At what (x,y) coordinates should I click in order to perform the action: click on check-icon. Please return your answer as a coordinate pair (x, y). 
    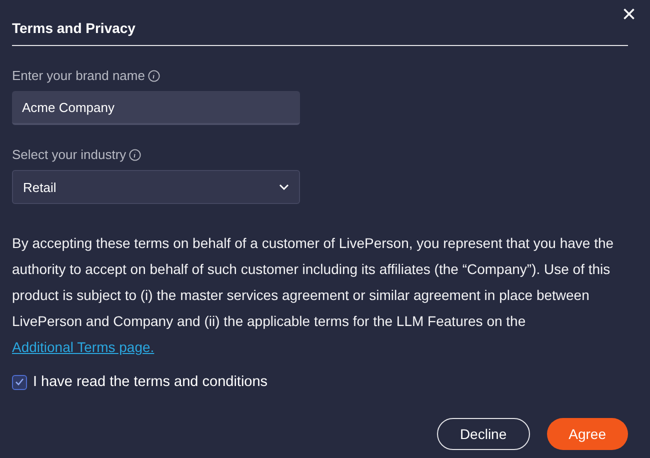
    Looking at the image, I should click on (19, 382).